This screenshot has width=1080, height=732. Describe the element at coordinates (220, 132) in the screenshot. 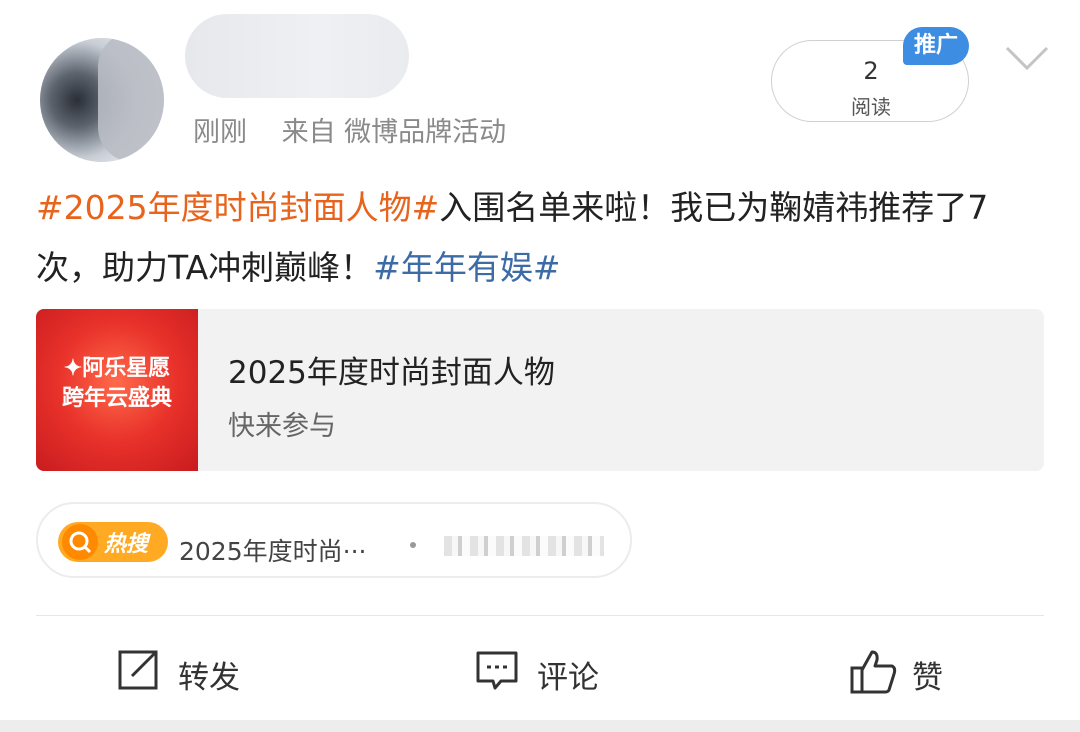

I see `post-time: 刚刚` at that location.